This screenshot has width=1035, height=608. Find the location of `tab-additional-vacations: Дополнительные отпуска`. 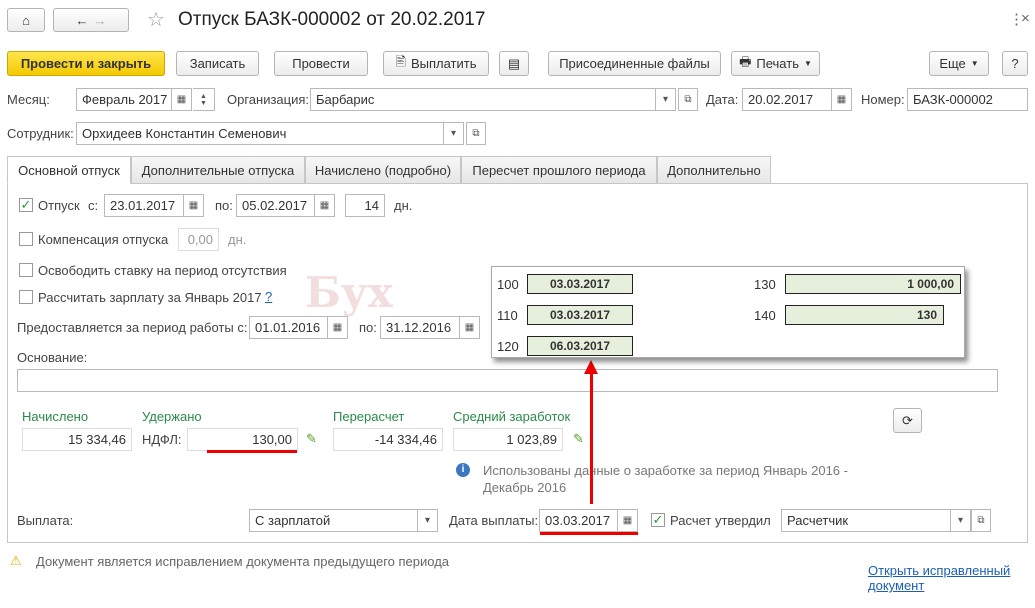

tab-additional-vacations: Дополнительные отпуска is located at coordinates (218, 170).